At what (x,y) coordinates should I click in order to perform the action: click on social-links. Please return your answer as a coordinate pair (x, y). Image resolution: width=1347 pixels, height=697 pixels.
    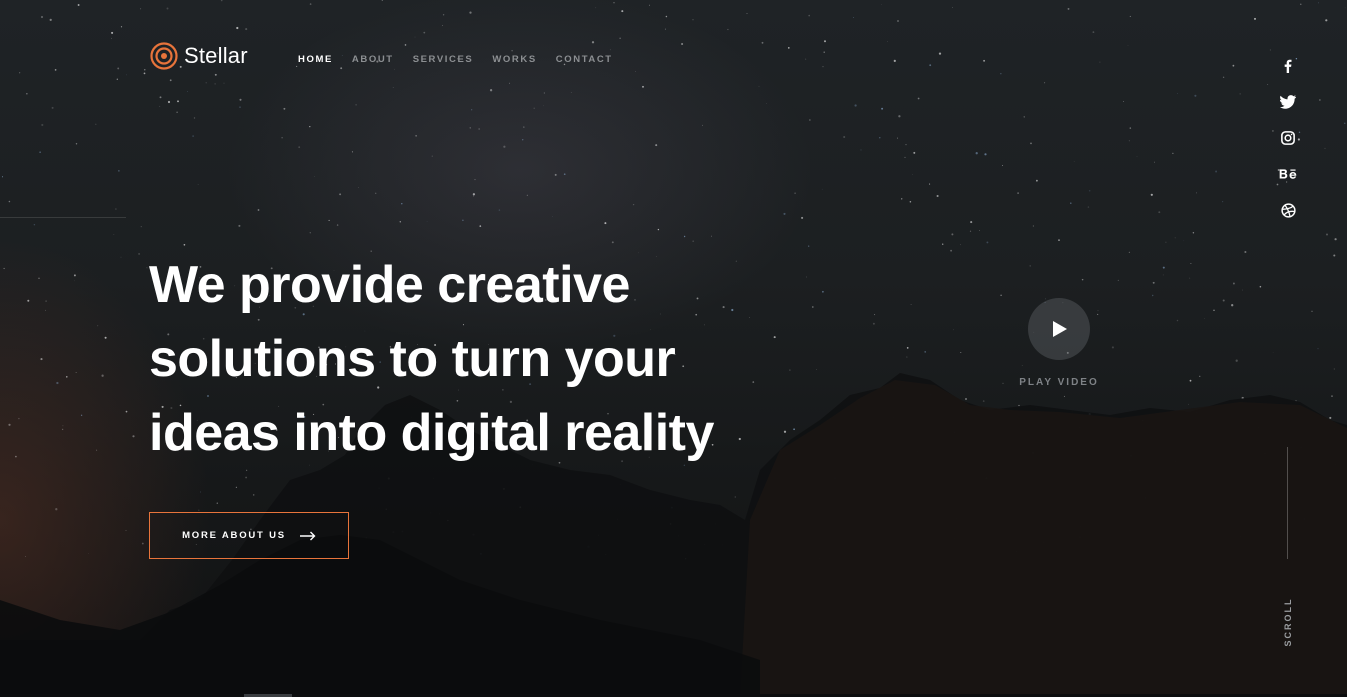
    Looking at the image, I should click on (1288, 138).